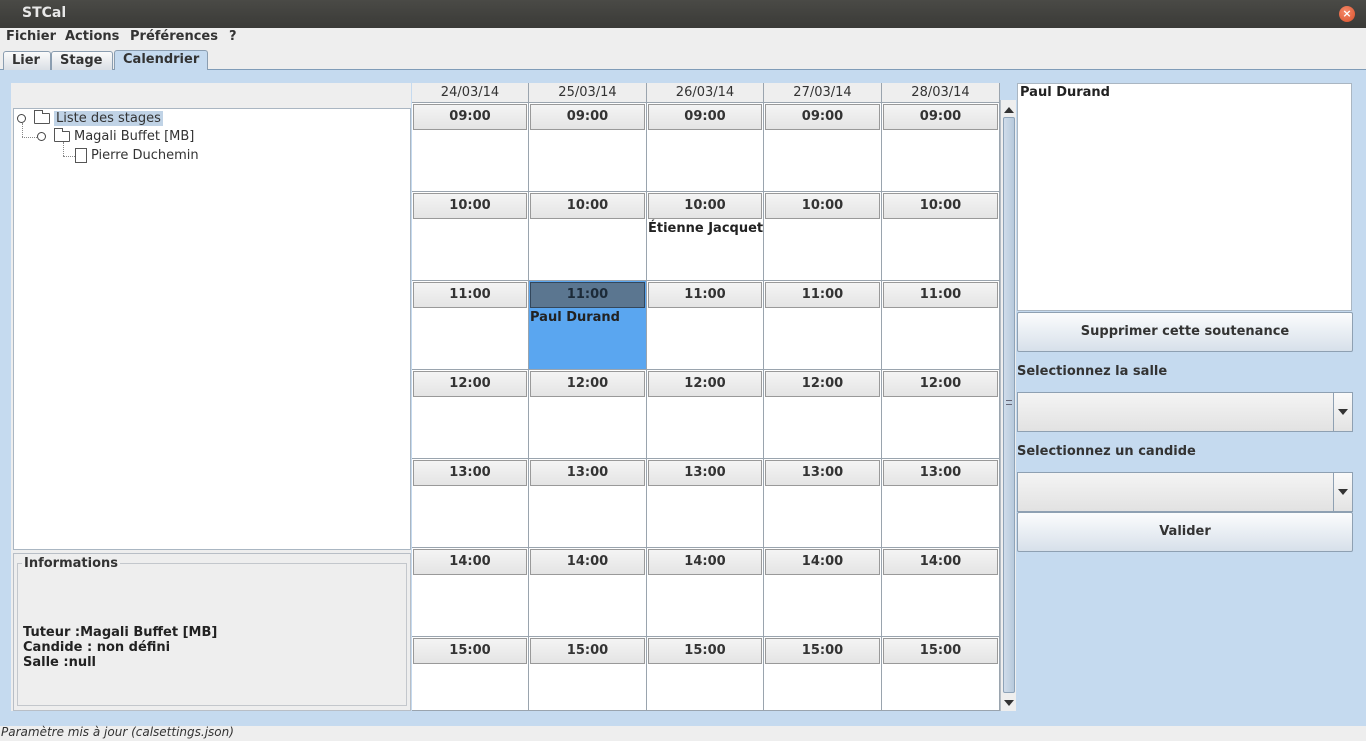  Describe the element at coordinates (1185, 412) in the screenshot. I see `room-select` at that location.